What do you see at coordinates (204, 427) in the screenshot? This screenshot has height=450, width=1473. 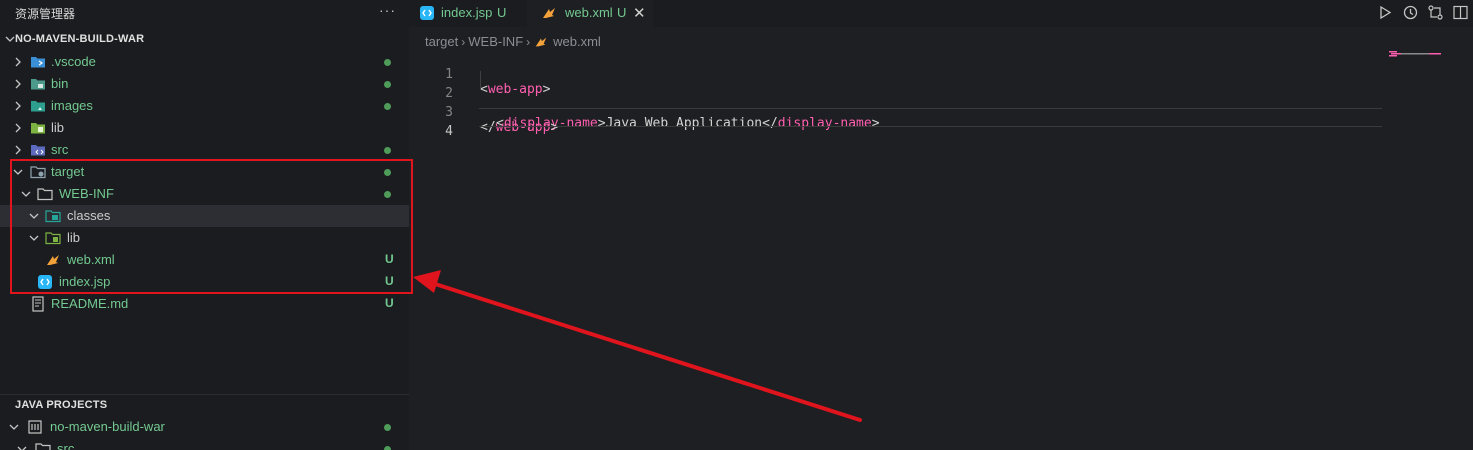 I see `java-project-item: no-maven-build-war` at bounding box center [204, 427].